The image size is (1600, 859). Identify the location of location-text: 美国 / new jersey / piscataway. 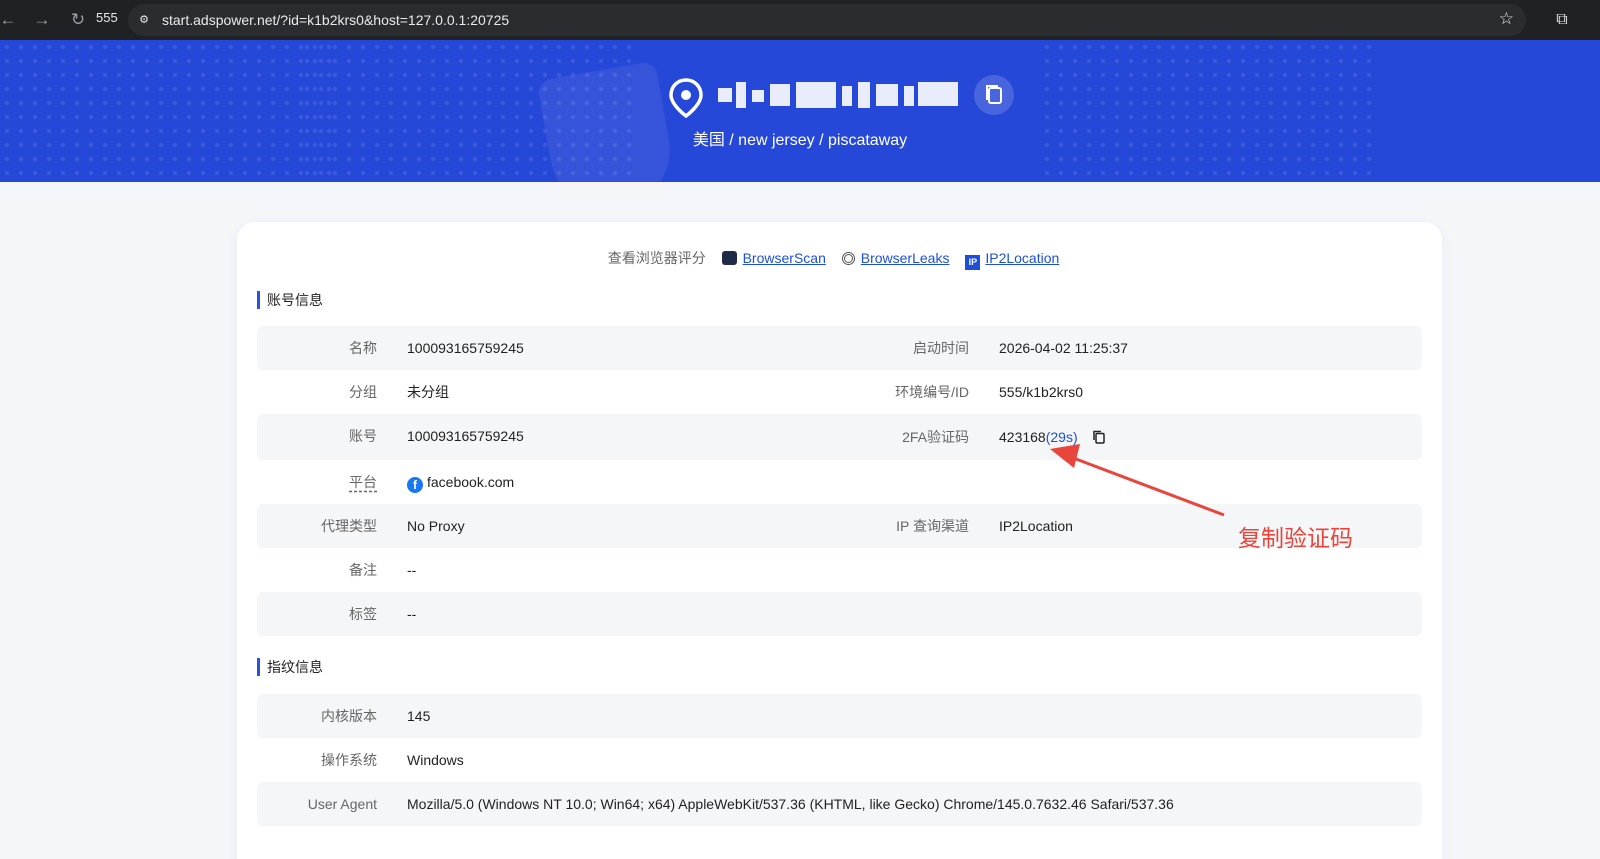
(800, 140).